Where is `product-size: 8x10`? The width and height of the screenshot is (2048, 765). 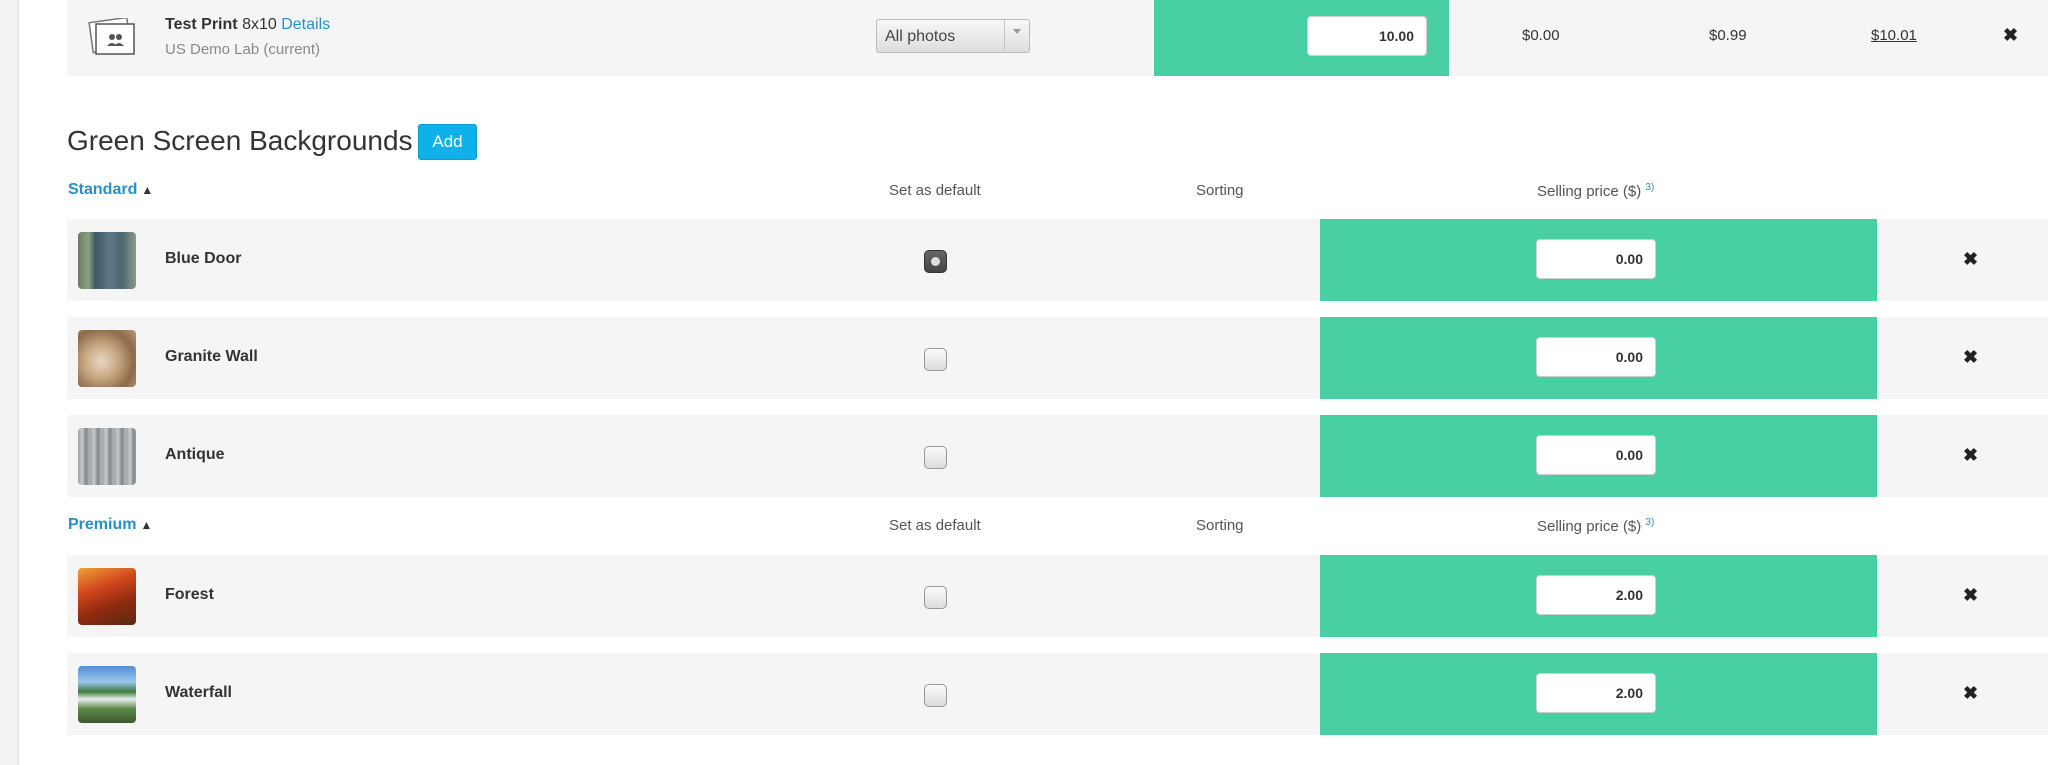
product-size: 8x10 is located at coordinates (259, 24).